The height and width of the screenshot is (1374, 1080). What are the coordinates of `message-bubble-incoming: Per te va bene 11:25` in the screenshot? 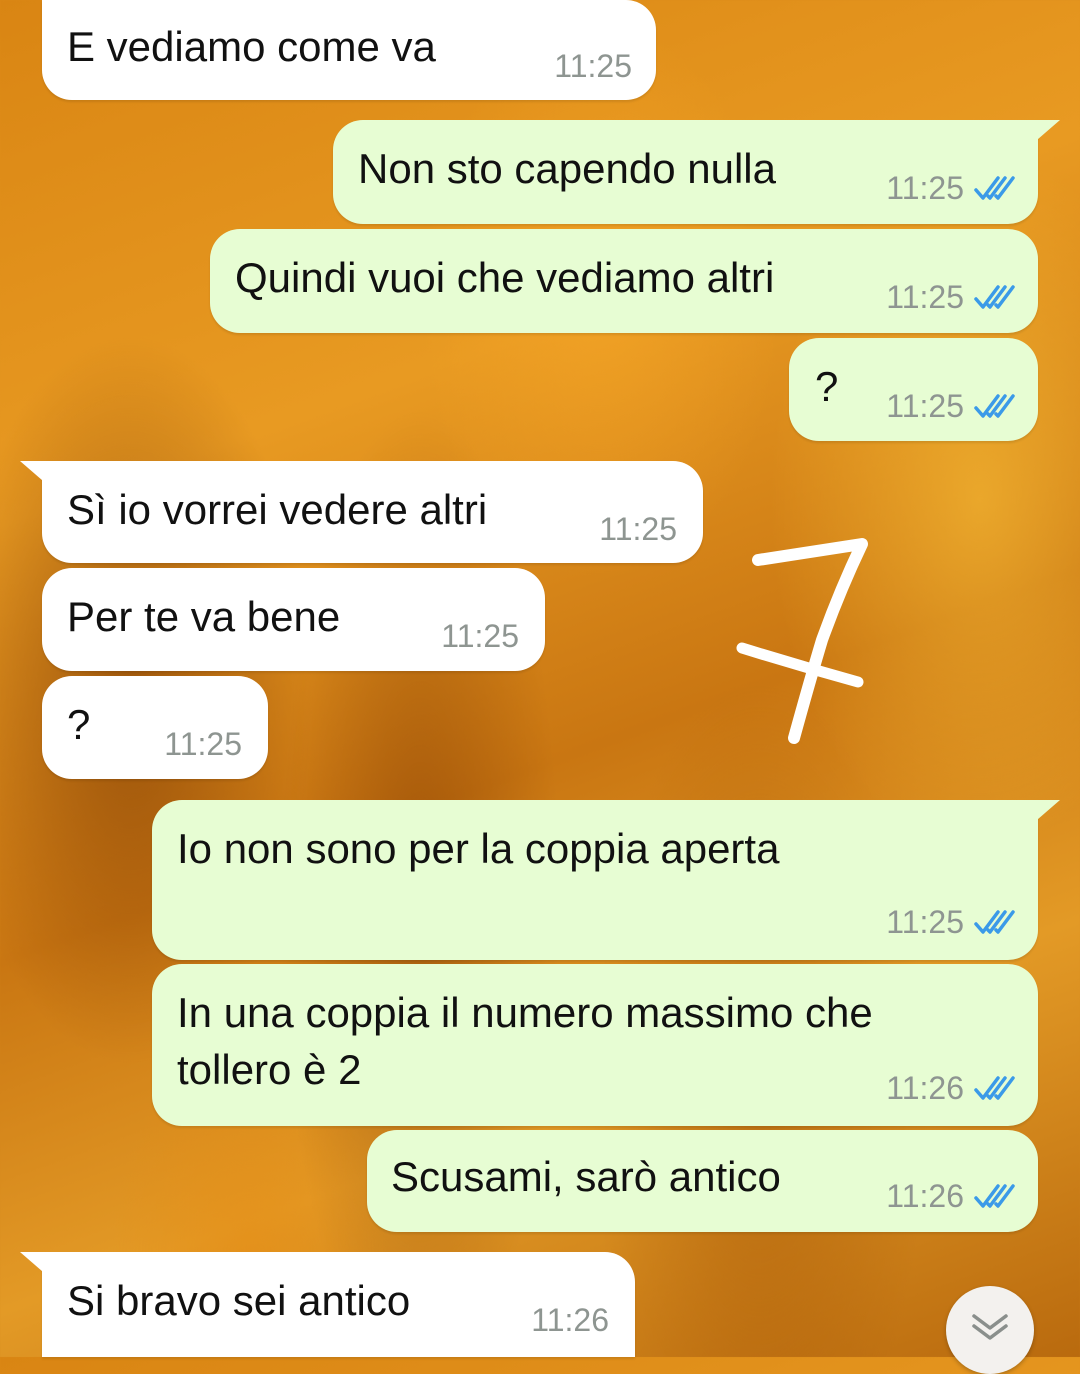 It's located at (293, 619).